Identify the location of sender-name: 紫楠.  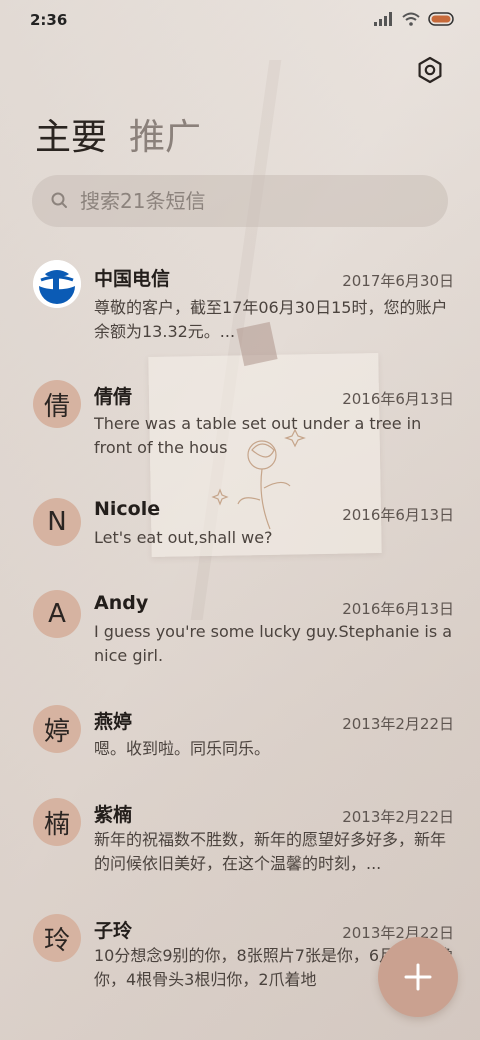
(113, 815).